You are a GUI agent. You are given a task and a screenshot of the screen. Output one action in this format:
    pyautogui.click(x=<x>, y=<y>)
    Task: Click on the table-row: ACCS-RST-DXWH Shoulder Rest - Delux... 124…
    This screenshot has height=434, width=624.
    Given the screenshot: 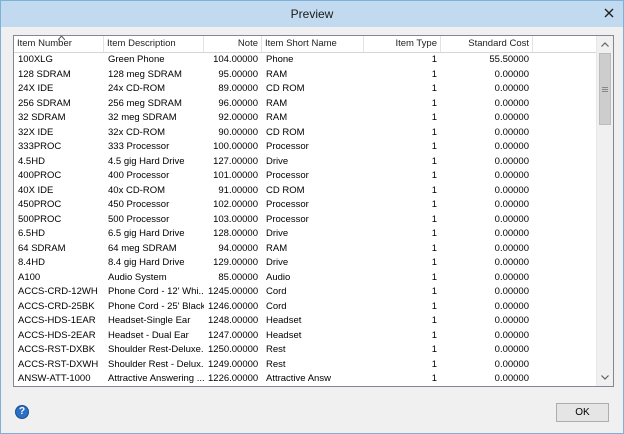 What is the action you would take?
    pyautogui.click(x=305, y=365)
    